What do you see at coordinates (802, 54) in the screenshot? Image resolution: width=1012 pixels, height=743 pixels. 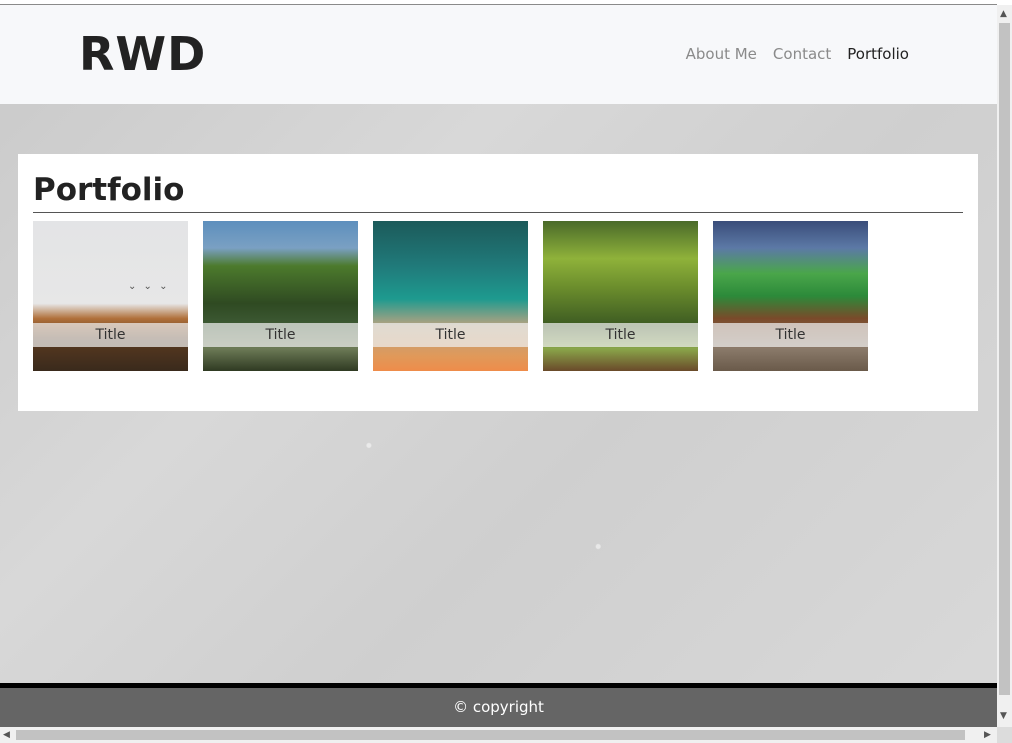 I see `nav-contact: Contact` at bounding box center [802, 54].